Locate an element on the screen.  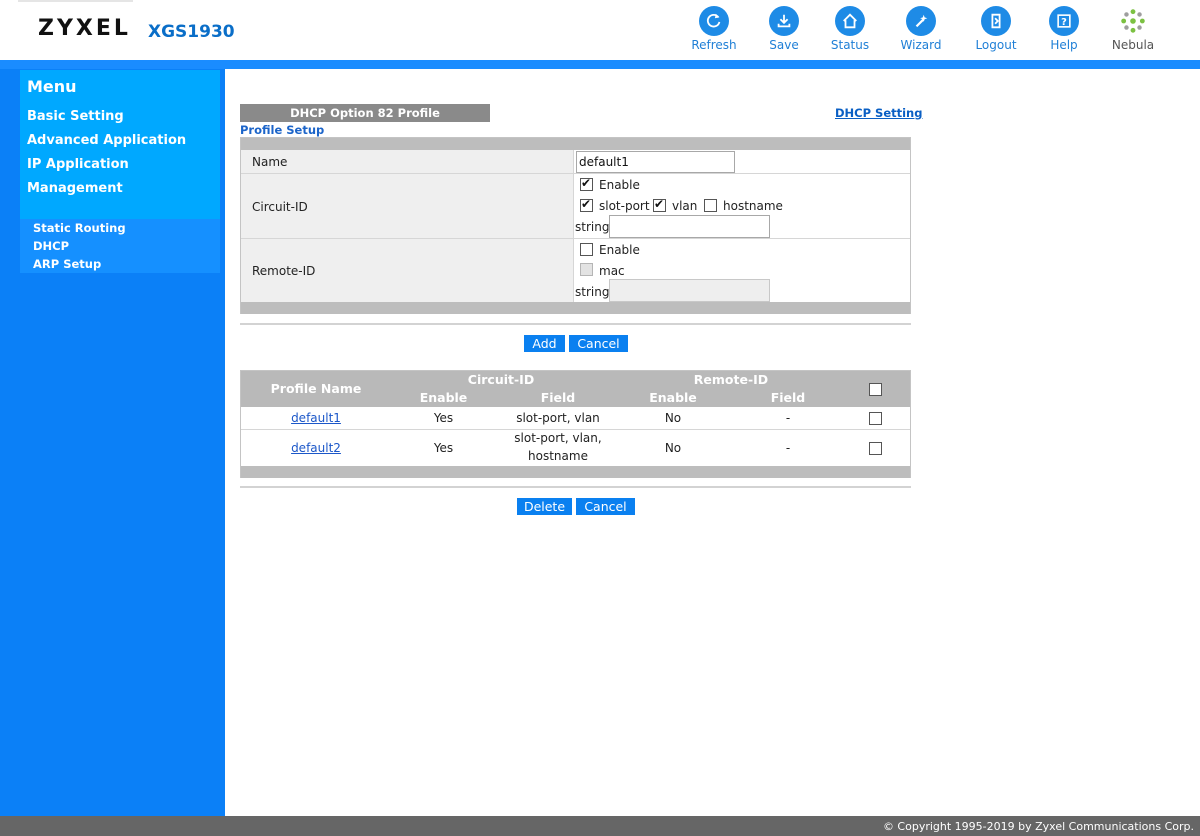
list-cancel-button: Cancel is located at coordinates (605, 506).